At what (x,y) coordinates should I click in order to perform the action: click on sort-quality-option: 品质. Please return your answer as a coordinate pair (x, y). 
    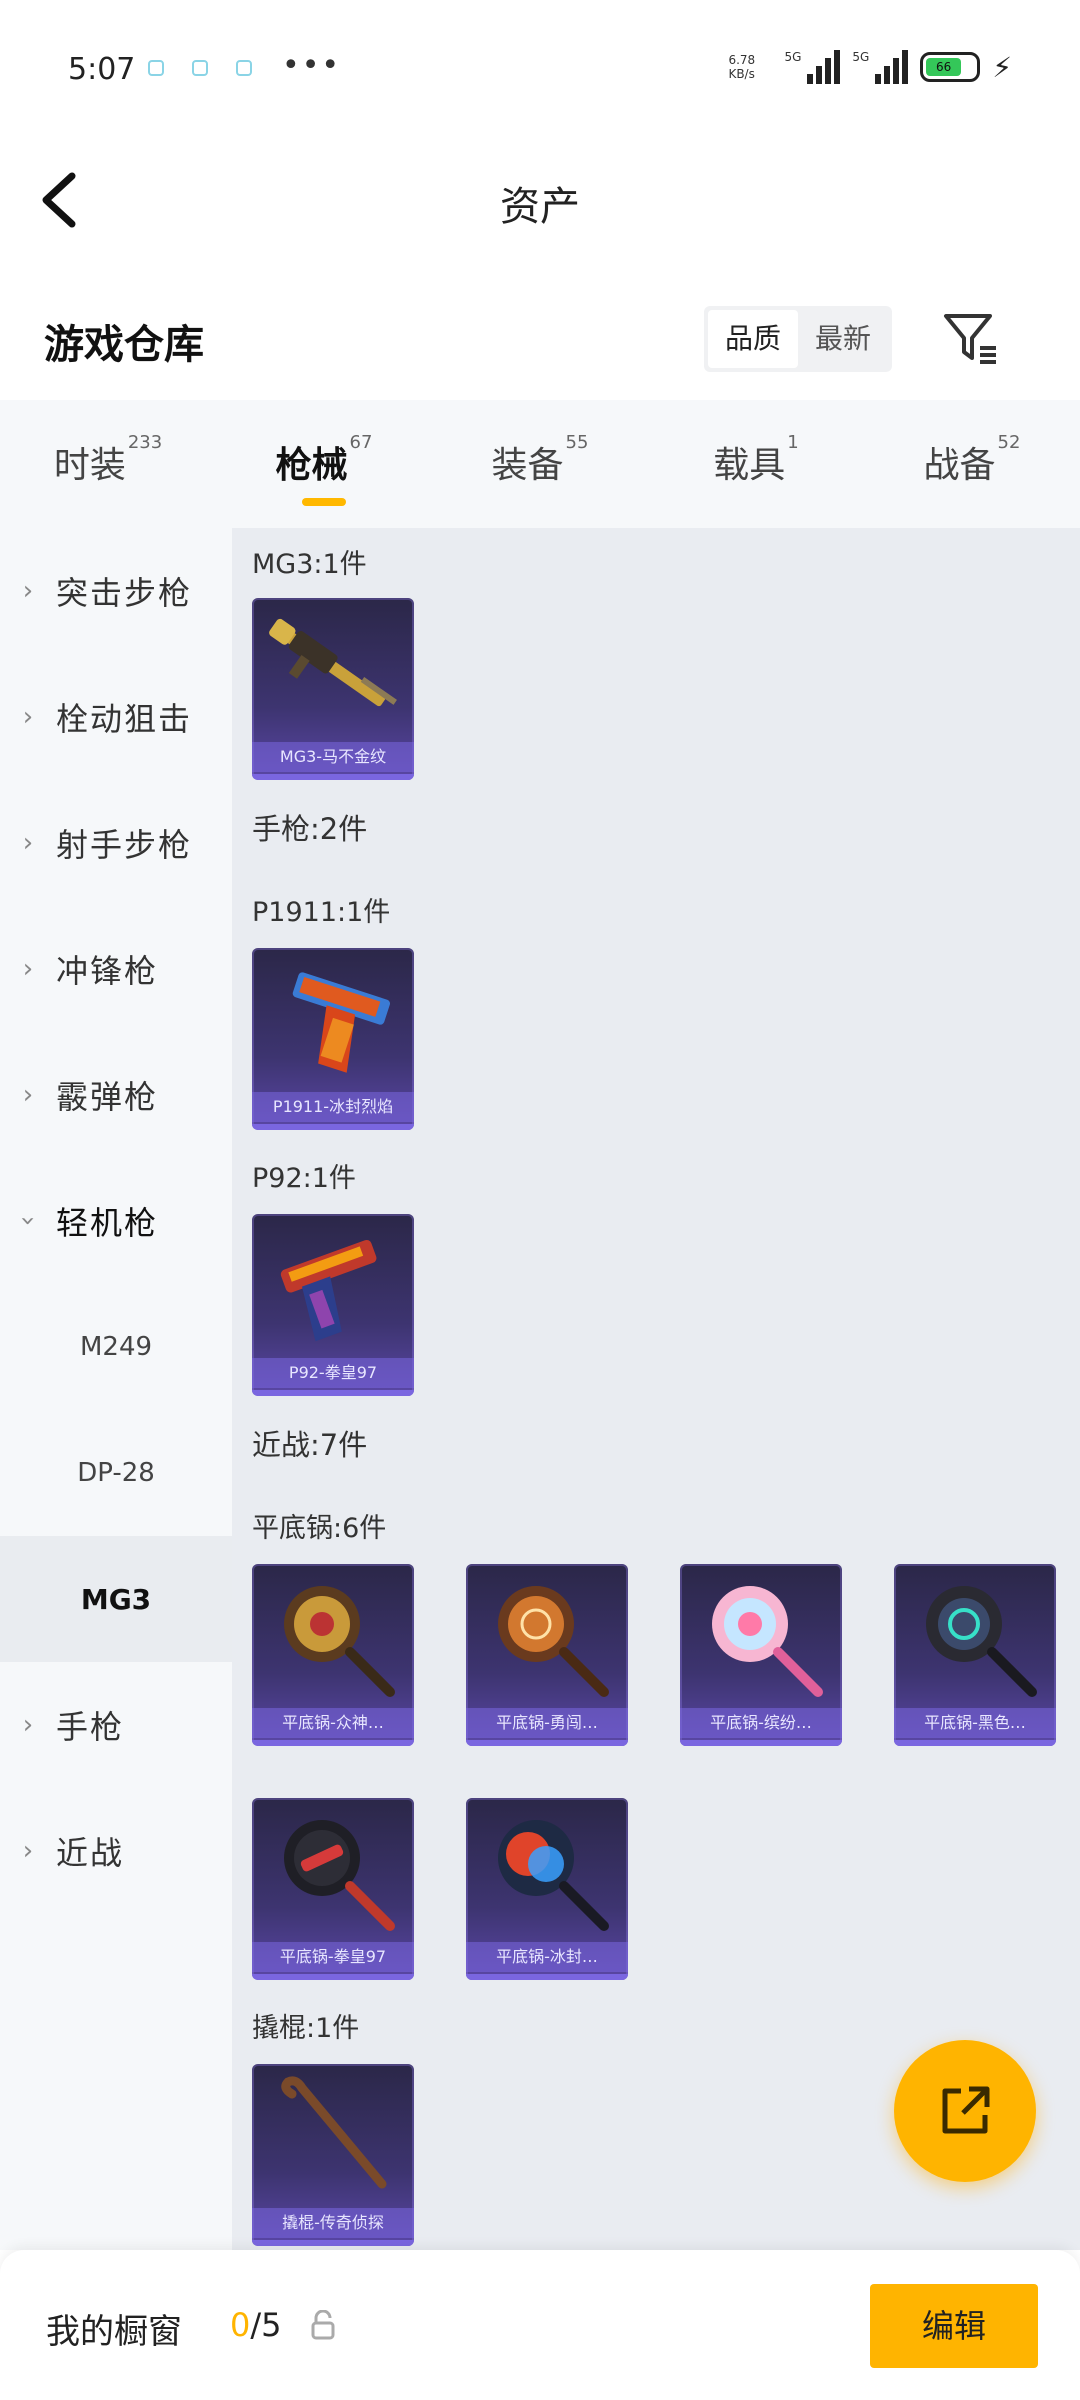
    Looking at the image, I should click on (753, 339).